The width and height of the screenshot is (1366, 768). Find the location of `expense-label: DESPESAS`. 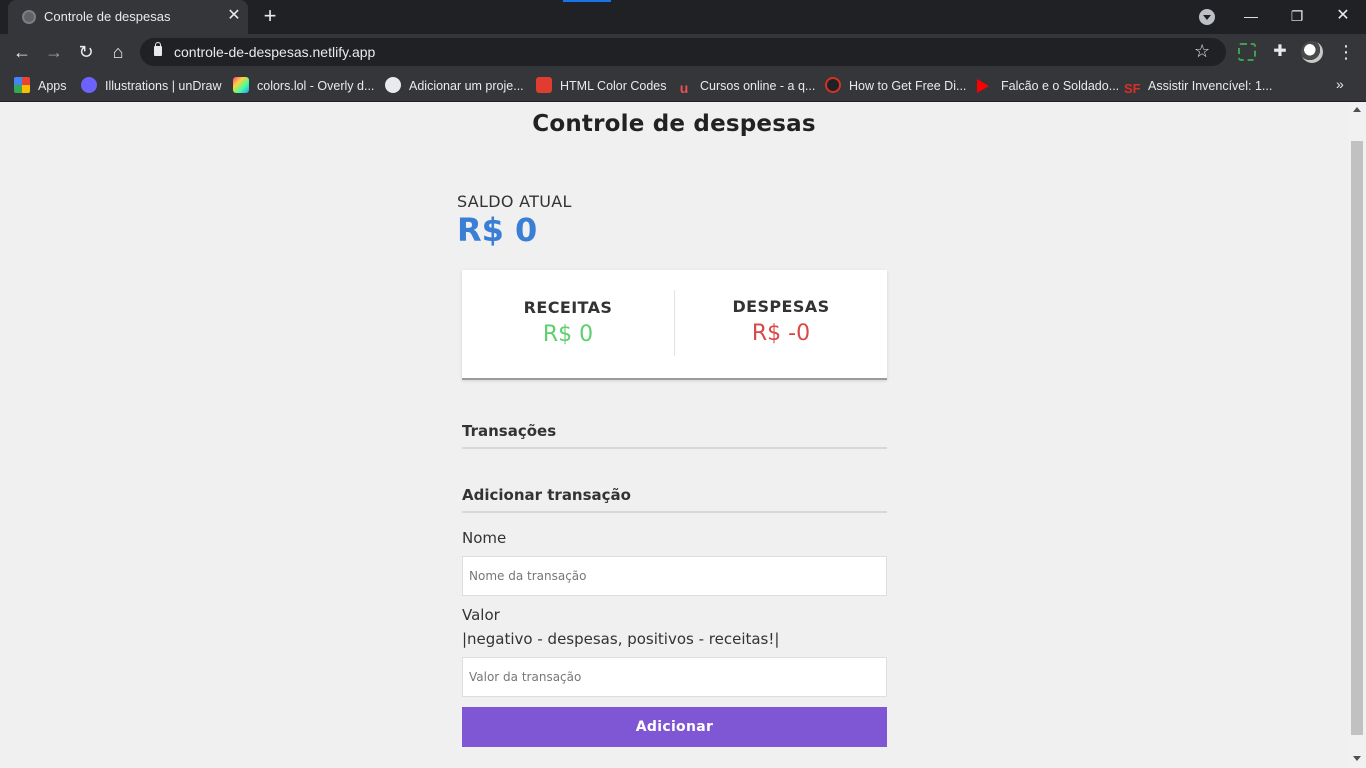

expense-label: DESPESAS is located at coordinates (781, 306).